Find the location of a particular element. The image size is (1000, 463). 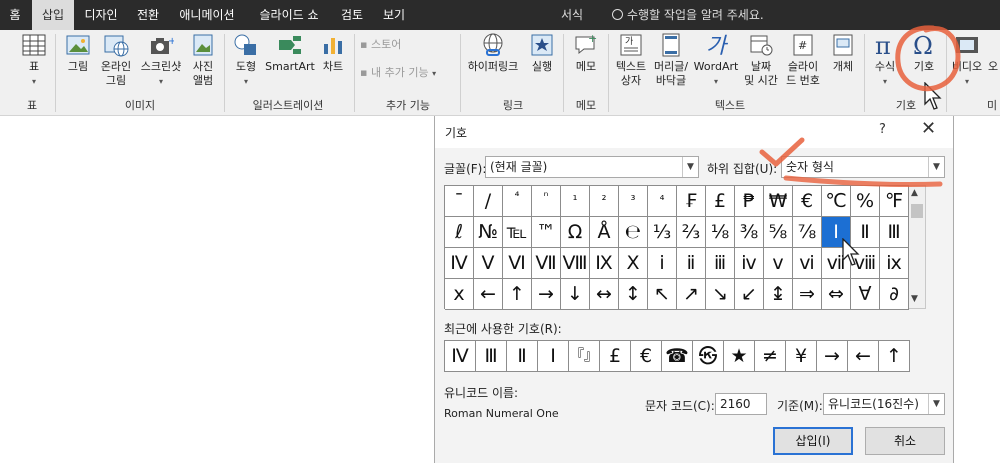

symbol-cell: ℮ is located at coordinates (633, 232).